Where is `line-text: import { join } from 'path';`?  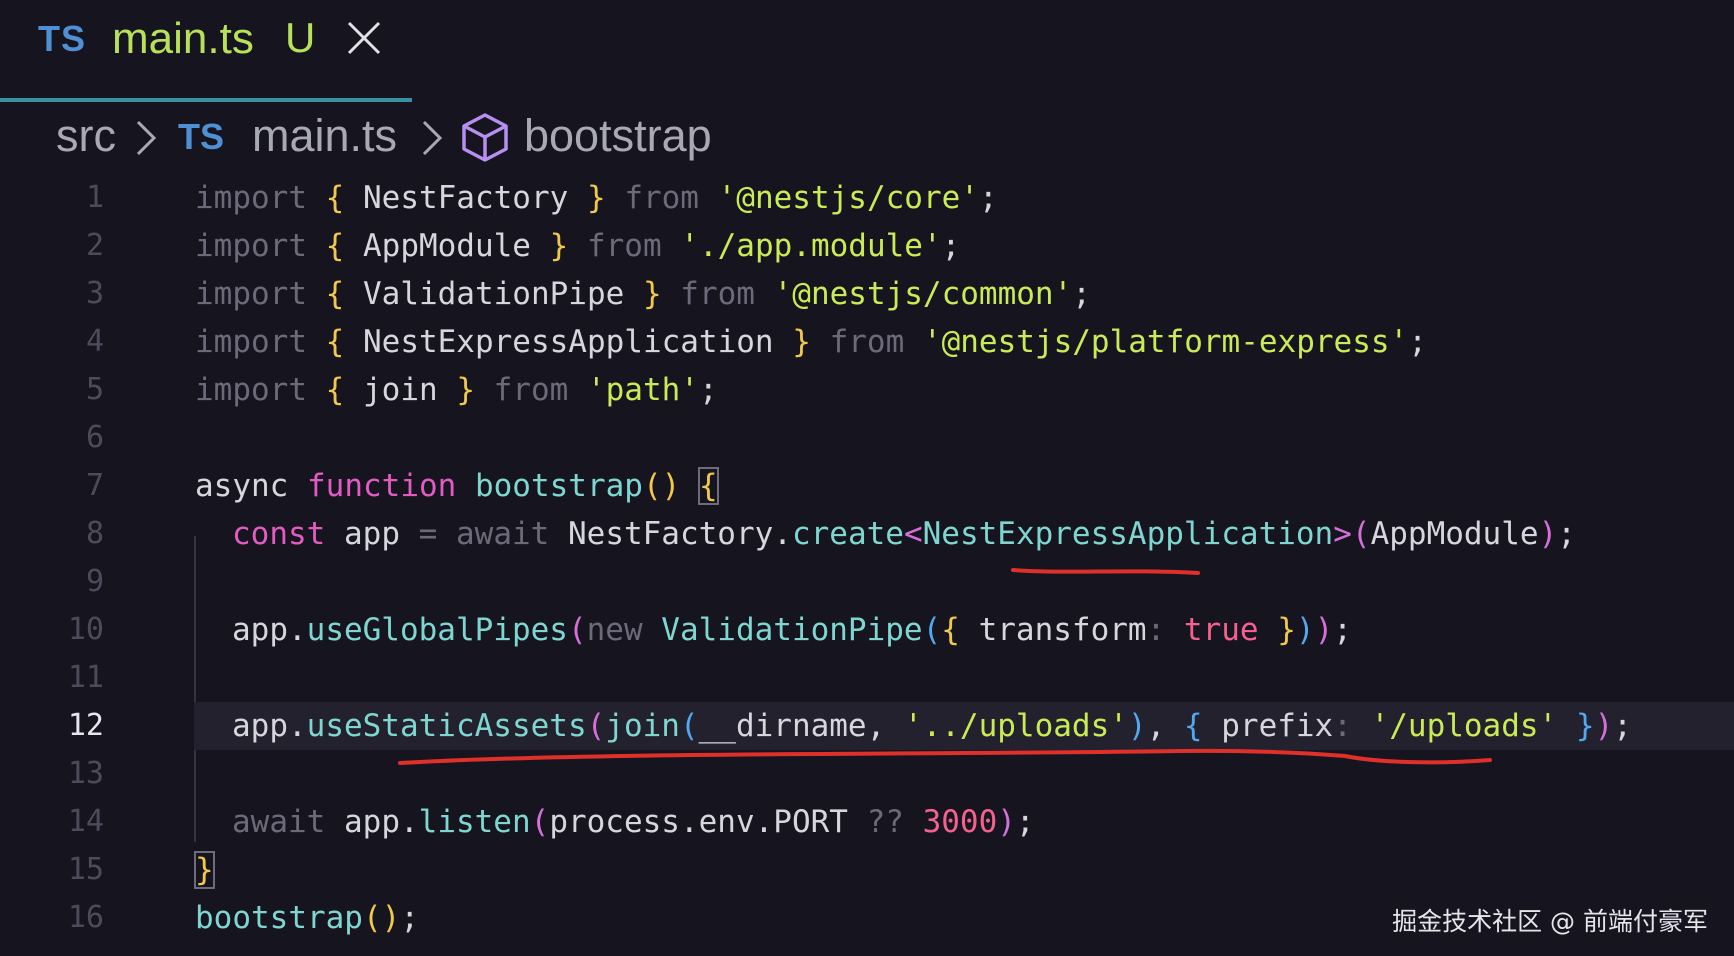 line-text: import { join } from 'path'; is located at coordinates (456, 390).